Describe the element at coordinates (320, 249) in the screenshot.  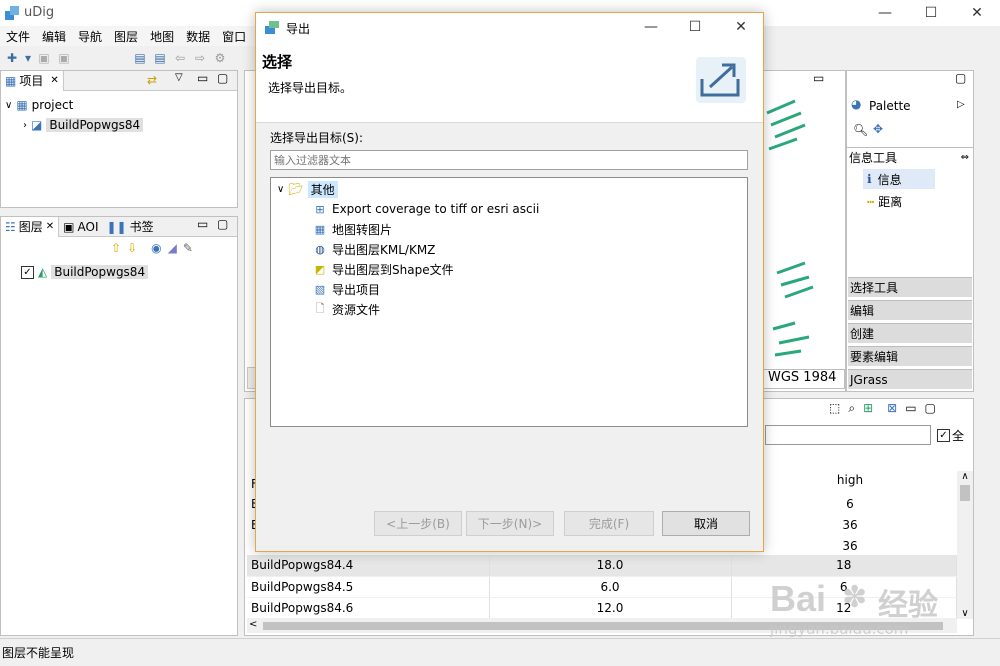
I see `globe-icon: ◍` at that location.